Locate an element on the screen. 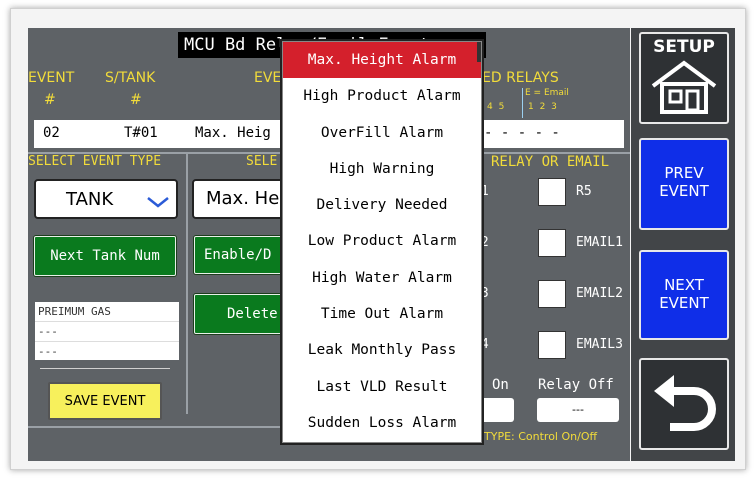  next-tank-num-button: Next Tank Num is located at coordinates (105, 256).